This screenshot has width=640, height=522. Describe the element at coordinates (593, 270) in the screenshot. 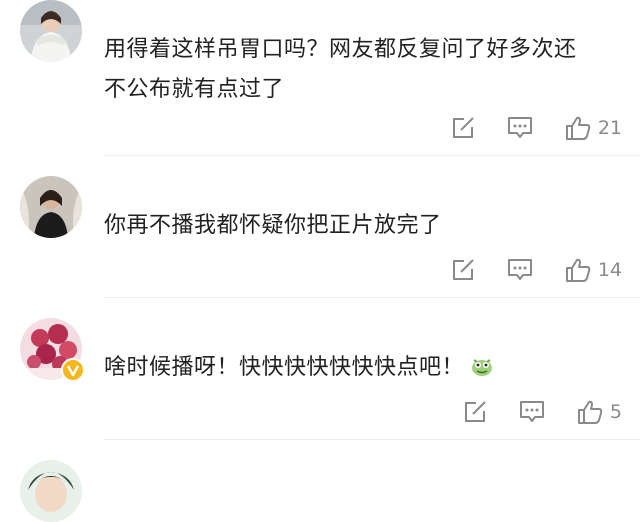

I see `like-button: 14` at that location.